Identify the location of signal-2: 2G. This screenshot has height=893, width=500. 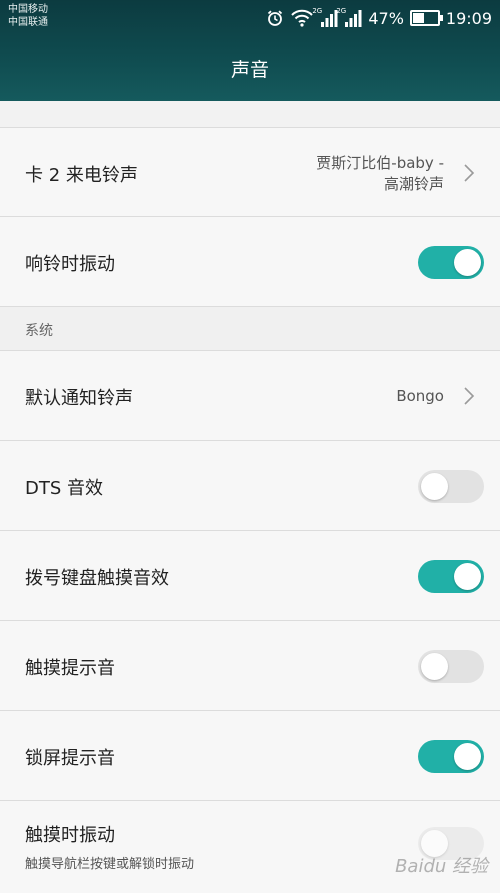
(349, 17).